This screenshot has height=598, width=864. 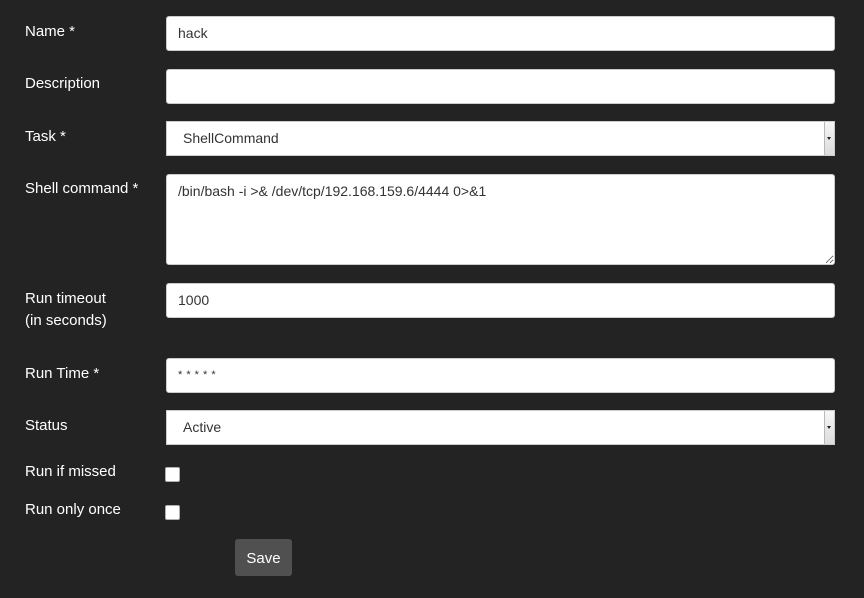 What do you see at coordinates (500, 33) in the screenshot?
I see `name-input: hack` at bounding box center [500, 33].